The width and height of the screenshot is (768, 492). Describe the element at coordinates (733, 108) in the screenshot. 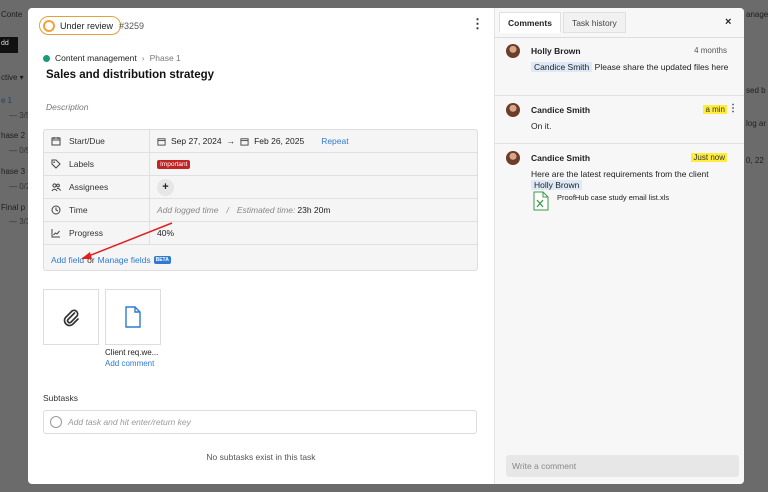

I see `comment-more-icon: ⋮` at that location.